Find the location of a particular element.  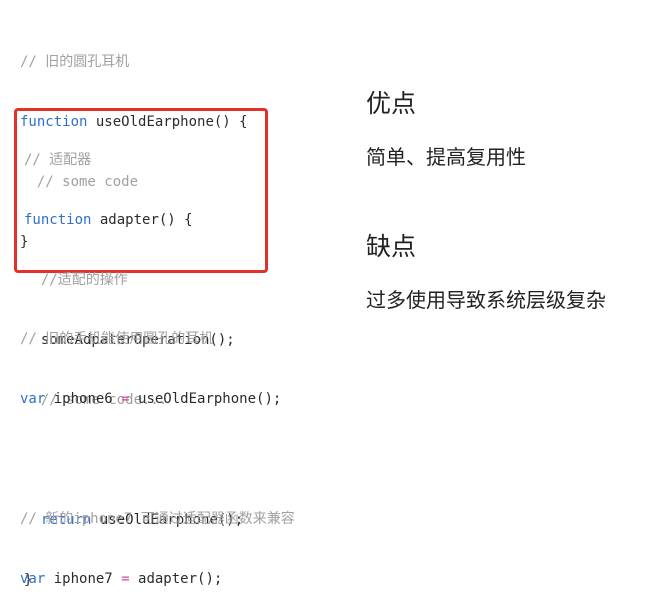

adapter-comment: // 适配器 is located at coordinates (58, 160).